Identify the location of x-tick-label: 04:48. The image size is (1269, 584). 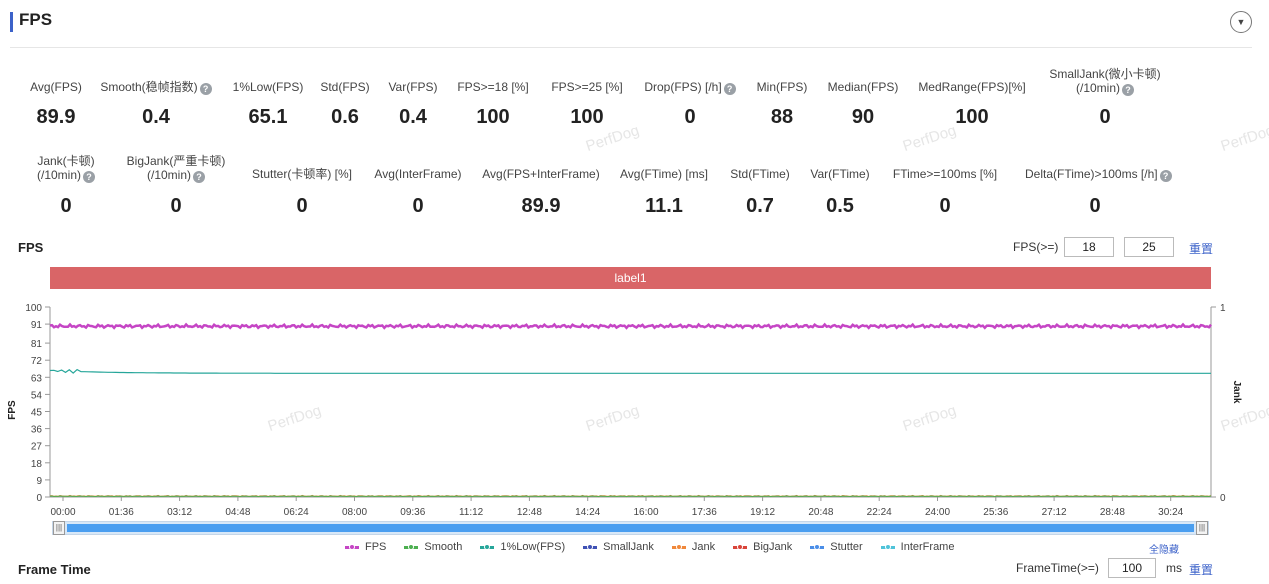
(237, 512).